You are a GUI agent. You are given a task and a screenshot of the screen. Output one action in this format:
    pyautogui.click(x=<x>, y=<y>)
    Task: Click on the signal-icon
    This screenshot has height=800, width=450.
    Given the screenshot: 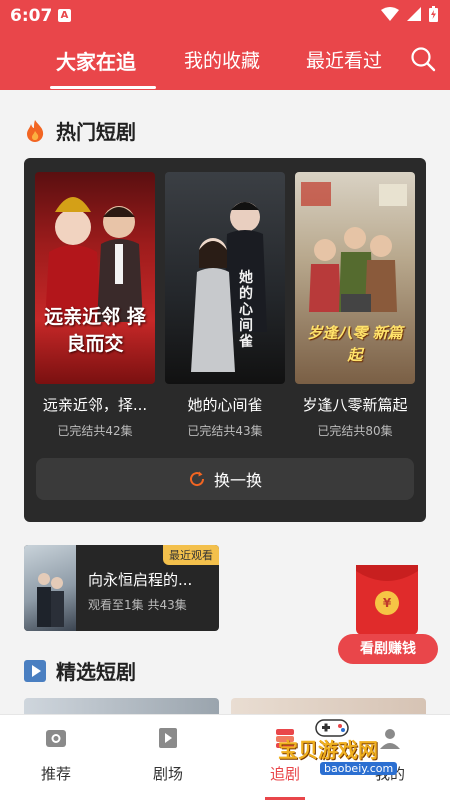 What is the action you would take?
    pyautogui.click(x=414, y=14)
    